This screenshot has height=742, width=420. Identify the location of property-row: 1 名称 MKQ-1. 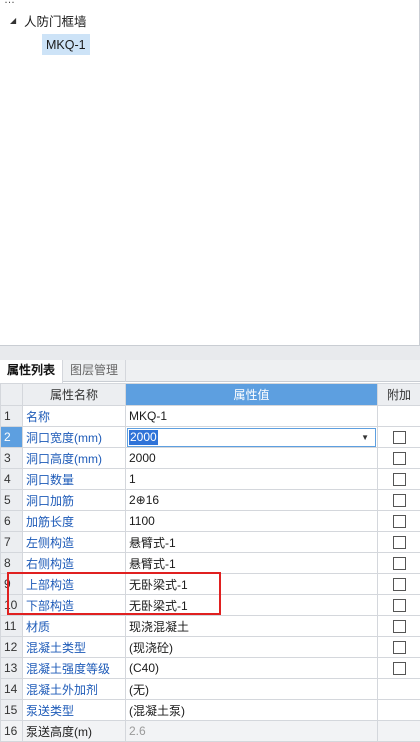
(210, 416).